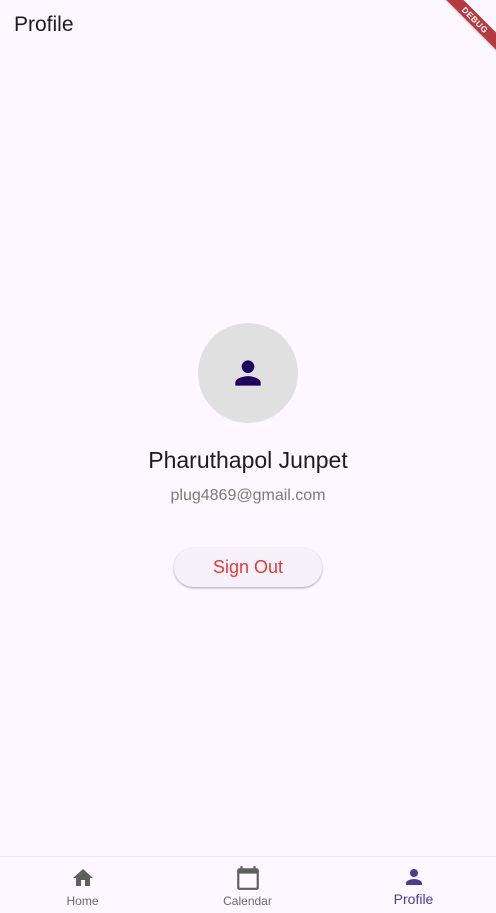  I want to click on user-email: plug4869@gmail.com, so click(248, 495).